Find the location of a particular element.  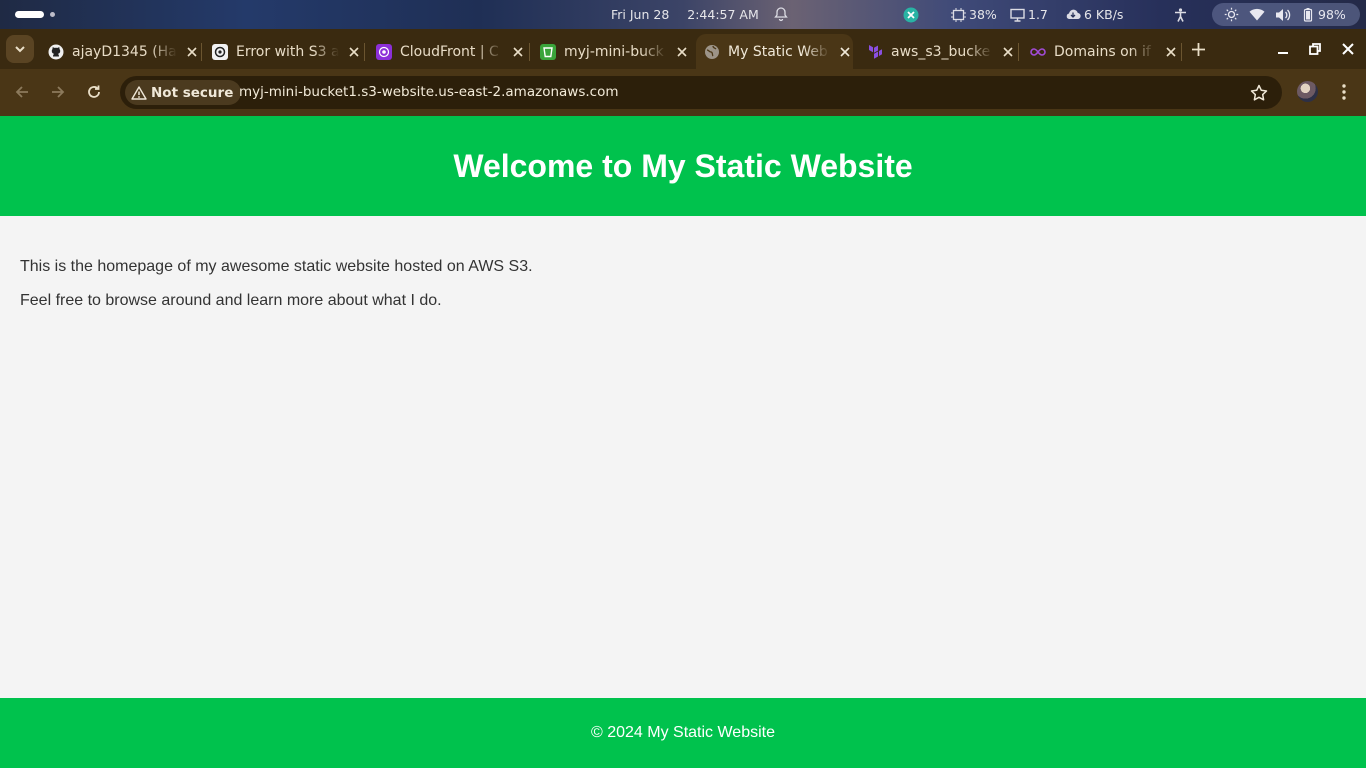

system-clock: Fri Jun 28 2:44:57 AM is located at coordinates (692, 14).